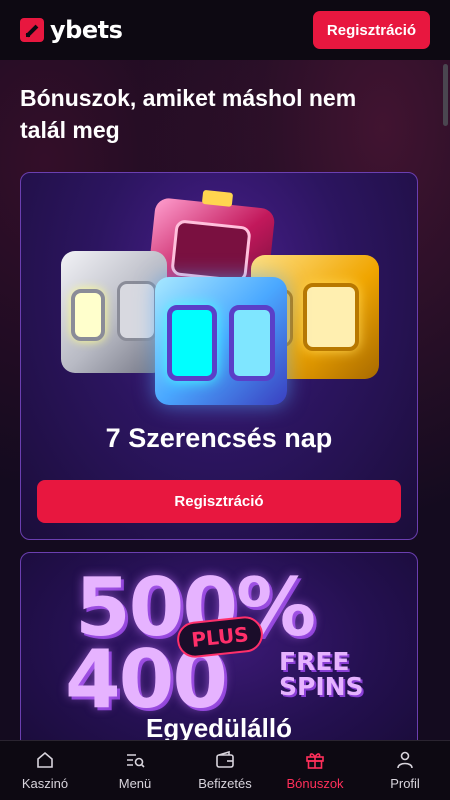  I want to click on spins-label: SPINS, so click(321, 686).